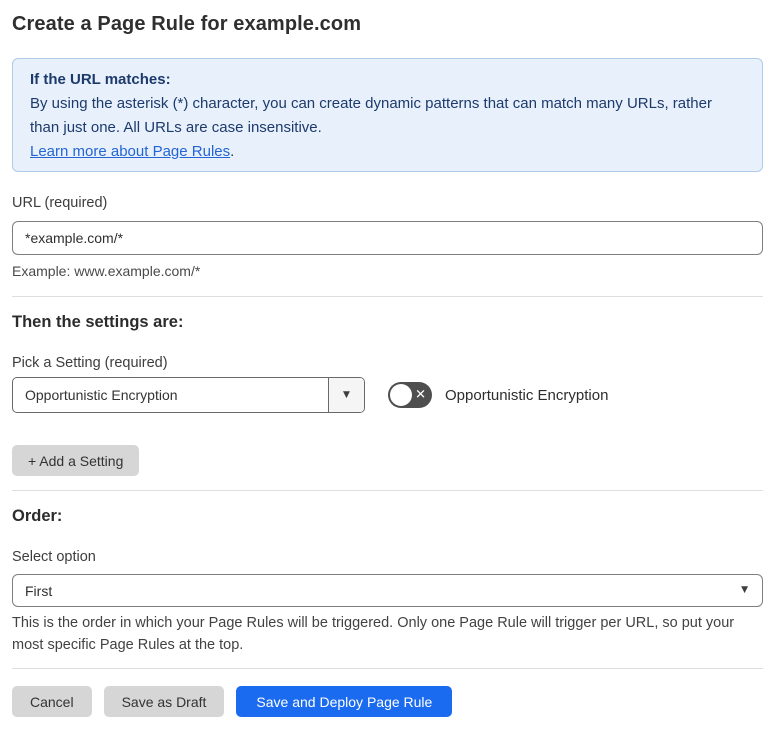 This screenshot has height=729, width=775. I want to click on order-select-label: Select option, so click(54, 557).